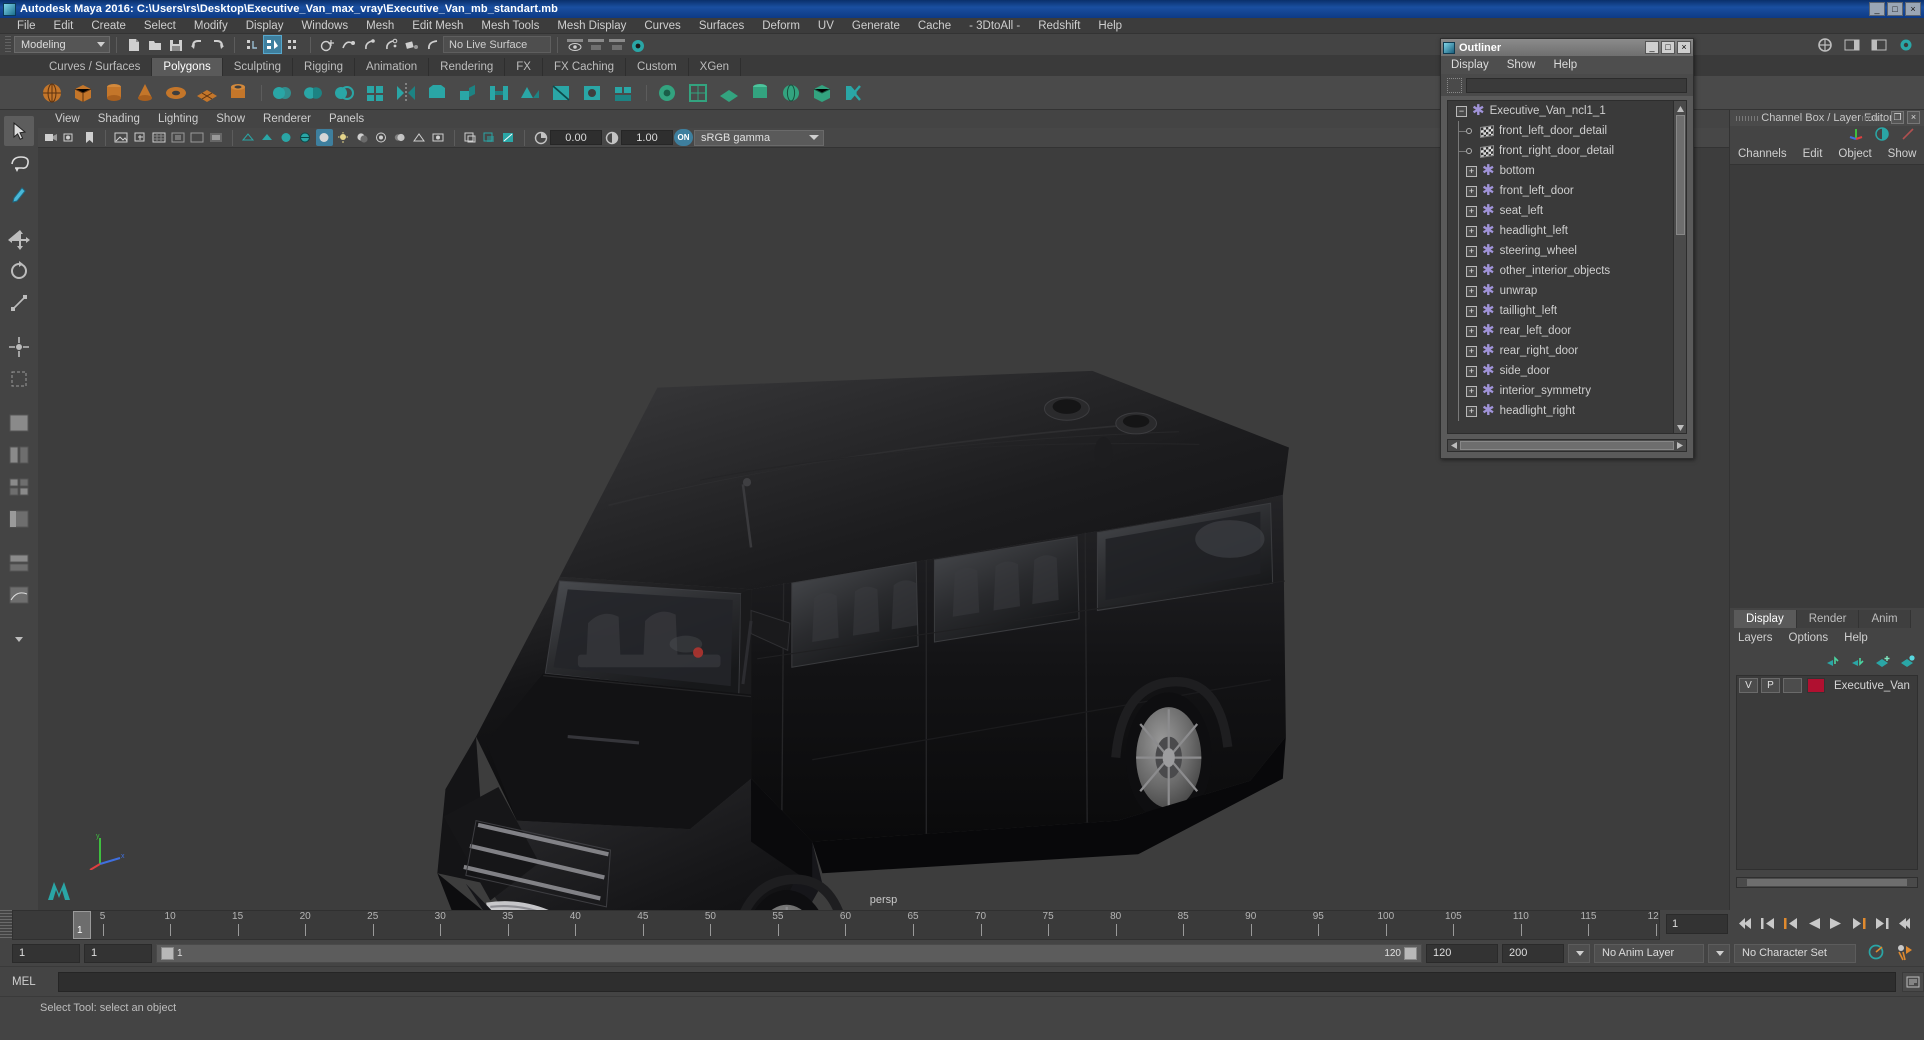 The image size is (1924, 1040). What do you see at coordinates (1679, 267) in the screenshot?
I see `outliner-vscrollbar` at bounding box center [1679, 267].